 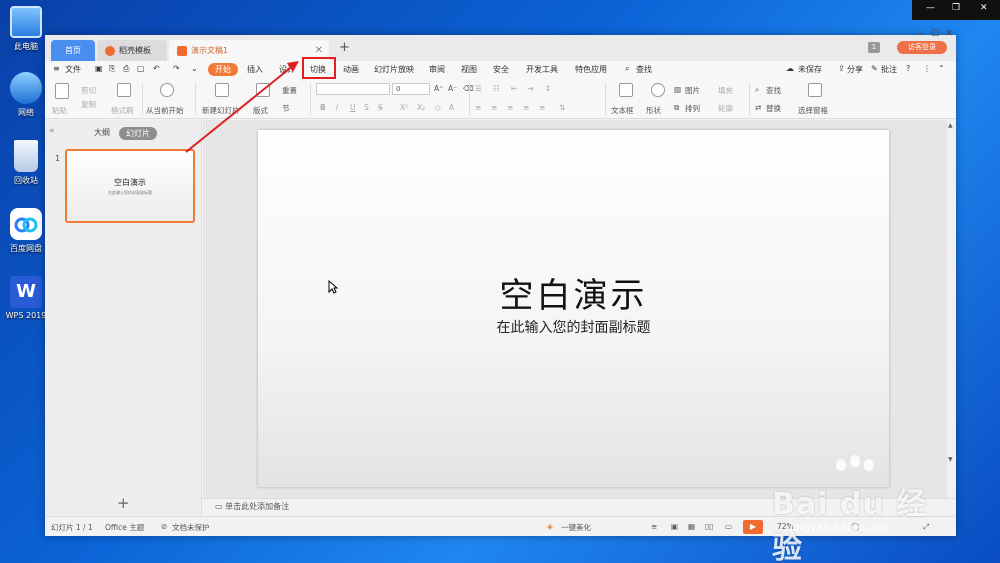 What do you see at coordinates (591, 69) in the screenshot?
I see `tab-special-apps: 特色应用` at bounding box center [591, 69].